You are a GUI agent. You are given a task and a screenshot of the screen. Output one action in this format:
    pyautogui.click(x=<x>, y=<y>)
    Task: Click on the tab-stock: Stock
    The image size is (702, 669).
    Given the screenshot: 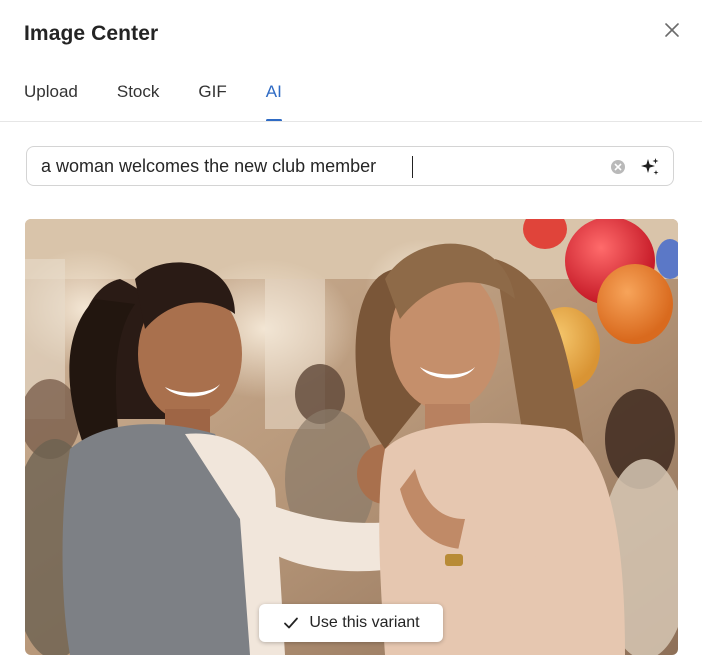 What is the action you would take?
    pyautogui.click(x=138, y=102)
    